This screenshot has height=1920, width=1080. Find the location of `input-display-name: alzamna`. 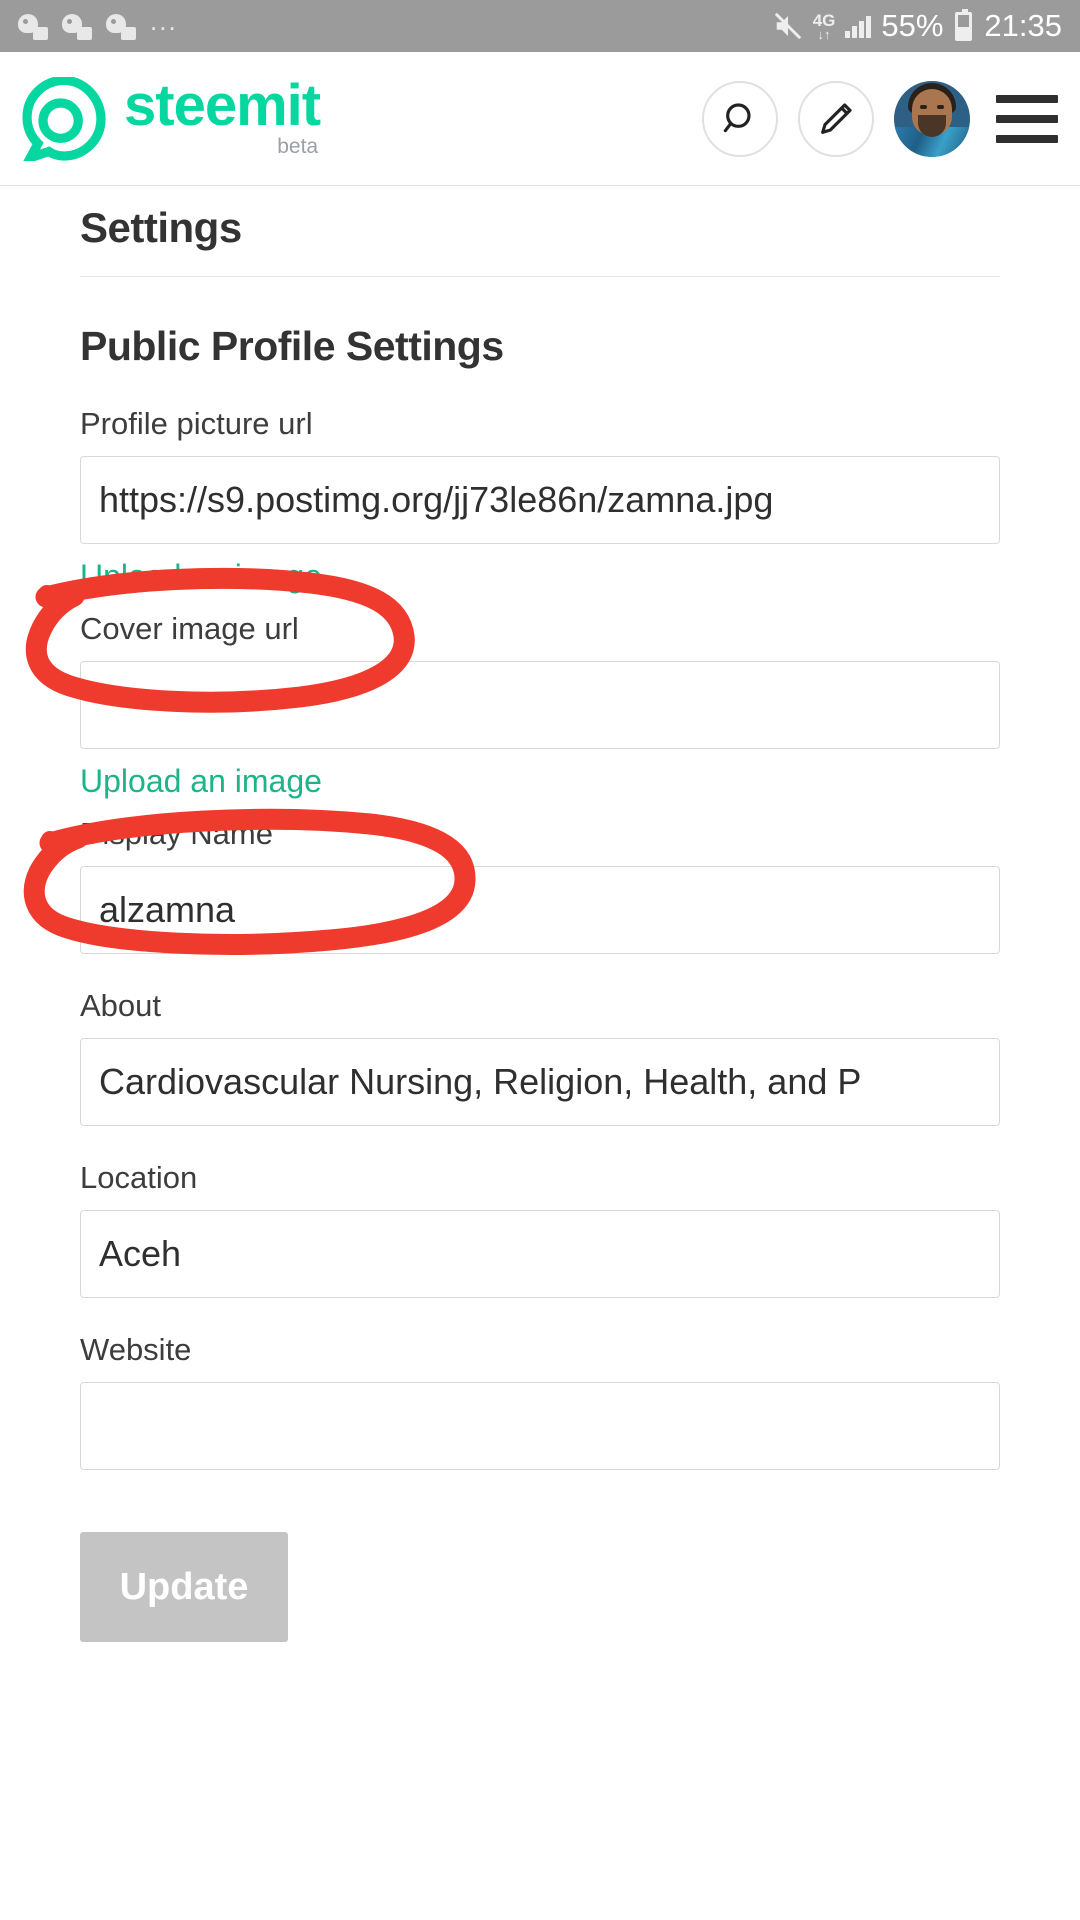

input-display-name: alzamna is located at coordinates (540, 910).